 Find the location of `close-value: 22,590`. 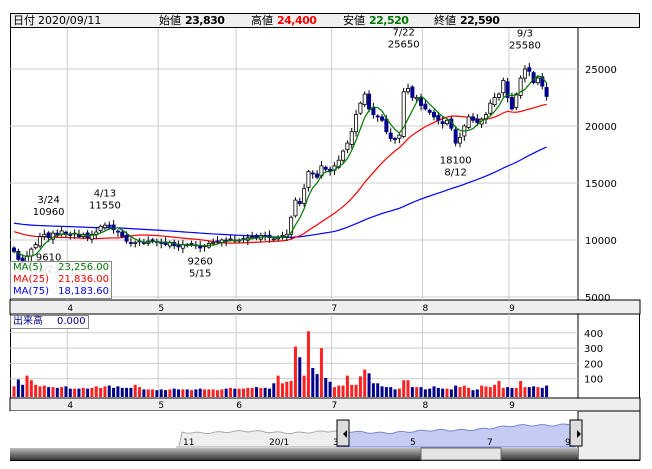

close-value: 22,590 is located at coordinates (480, 20).